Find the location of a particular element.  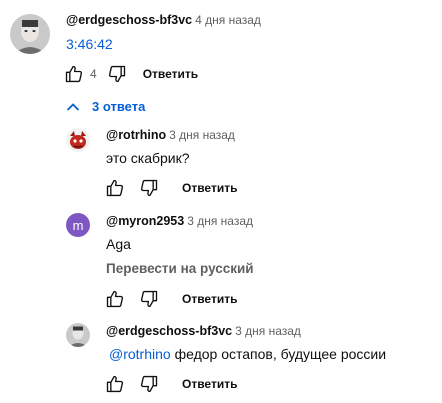

reply-text: @rotrhino федор остапов, будущее россии is located at coordinates (247, 354).